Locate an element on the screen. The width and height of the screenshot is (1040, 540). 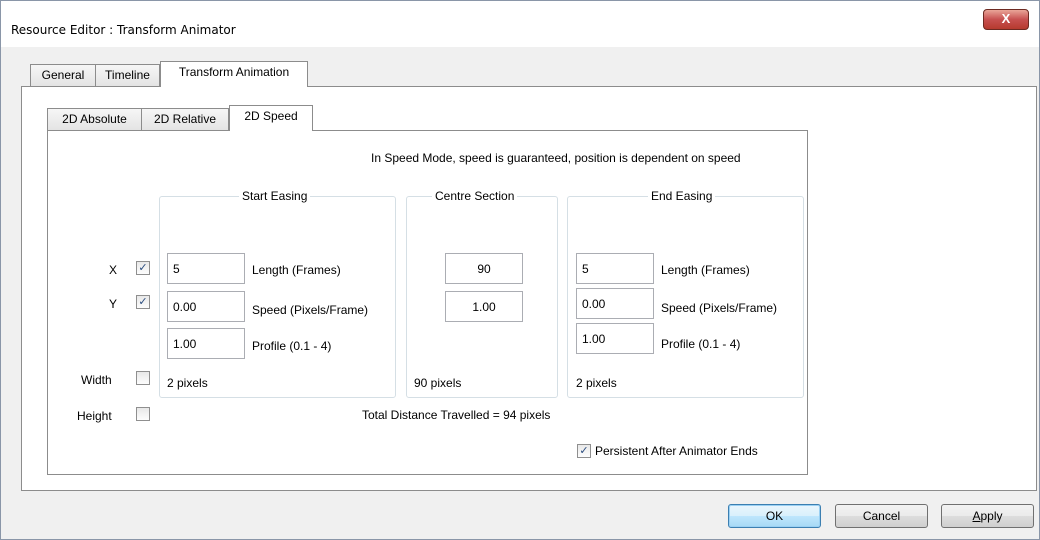
tab-2d-absolute: 2D Absolute is located at coordinates (94, 119).